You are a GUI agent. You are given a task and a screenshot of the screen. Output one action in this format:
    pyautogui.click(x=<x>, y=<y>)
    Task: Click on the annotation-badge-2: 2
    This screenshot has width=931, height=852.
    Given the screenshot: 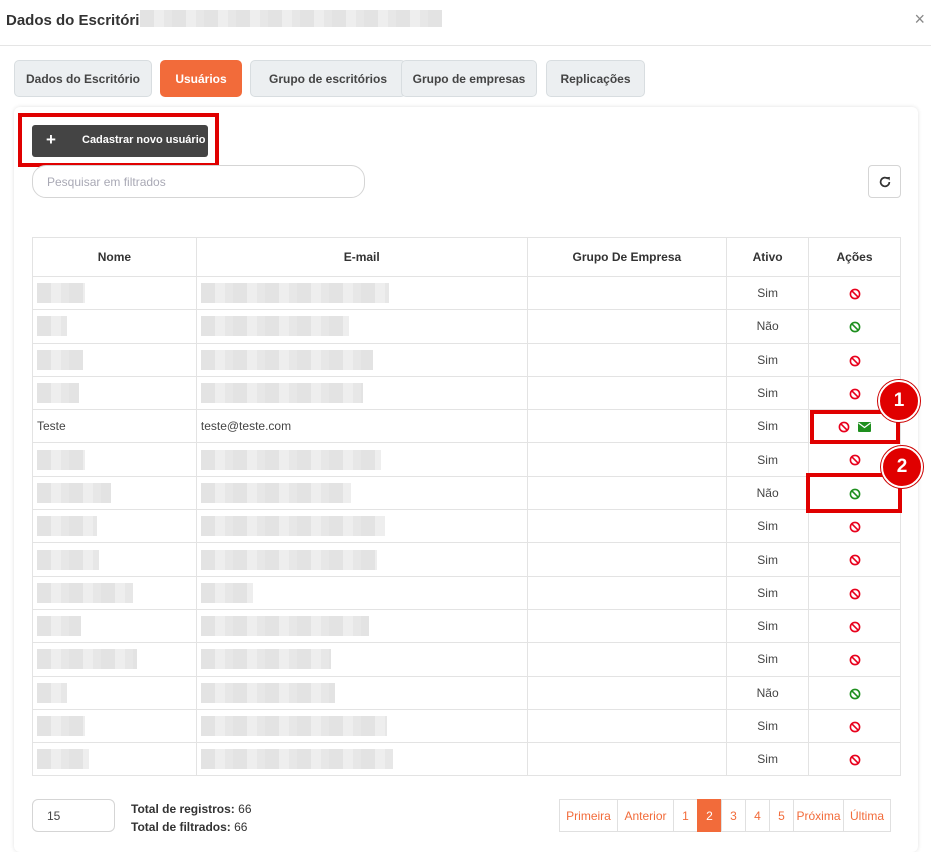 What is the action you would take?
    pyautogui.click(x=902, y=467)
    